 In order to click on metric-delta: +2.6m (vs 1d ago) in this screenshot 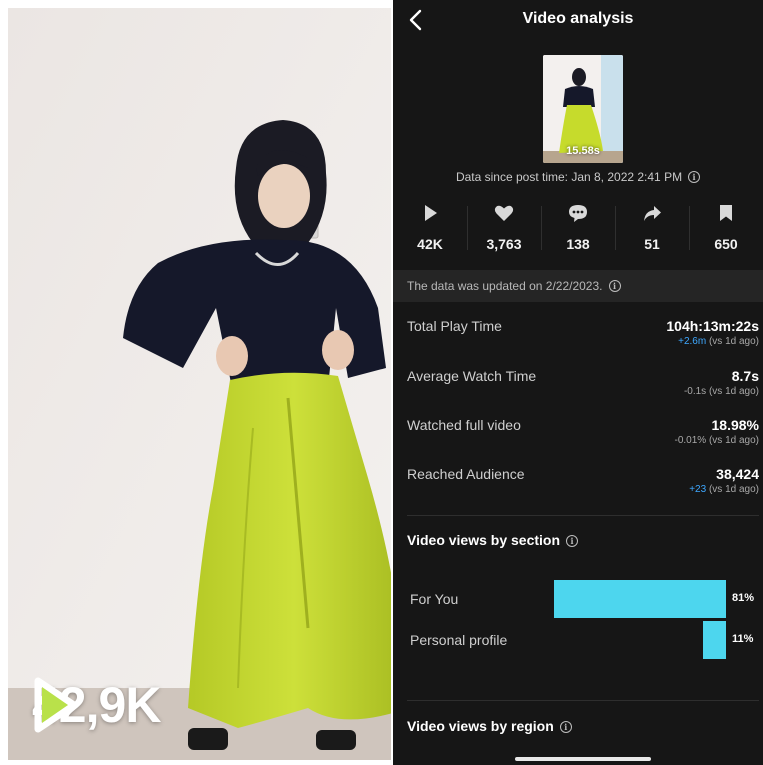, I will do `click(718, 341)`.